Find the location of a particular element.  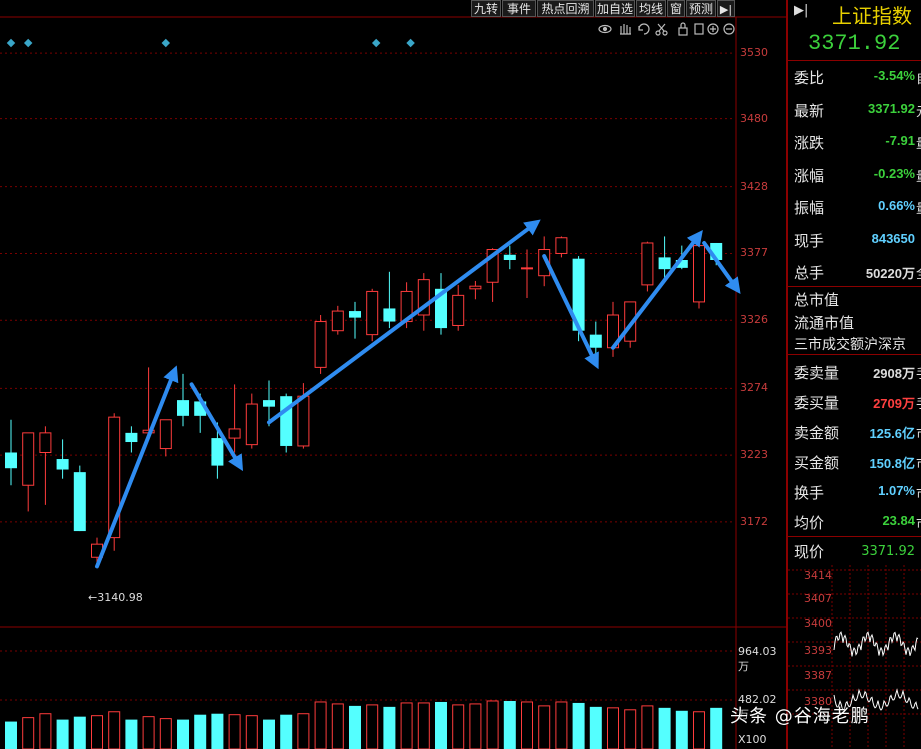

quote-row-value: -7.91 is located at coordinates (900, 140).